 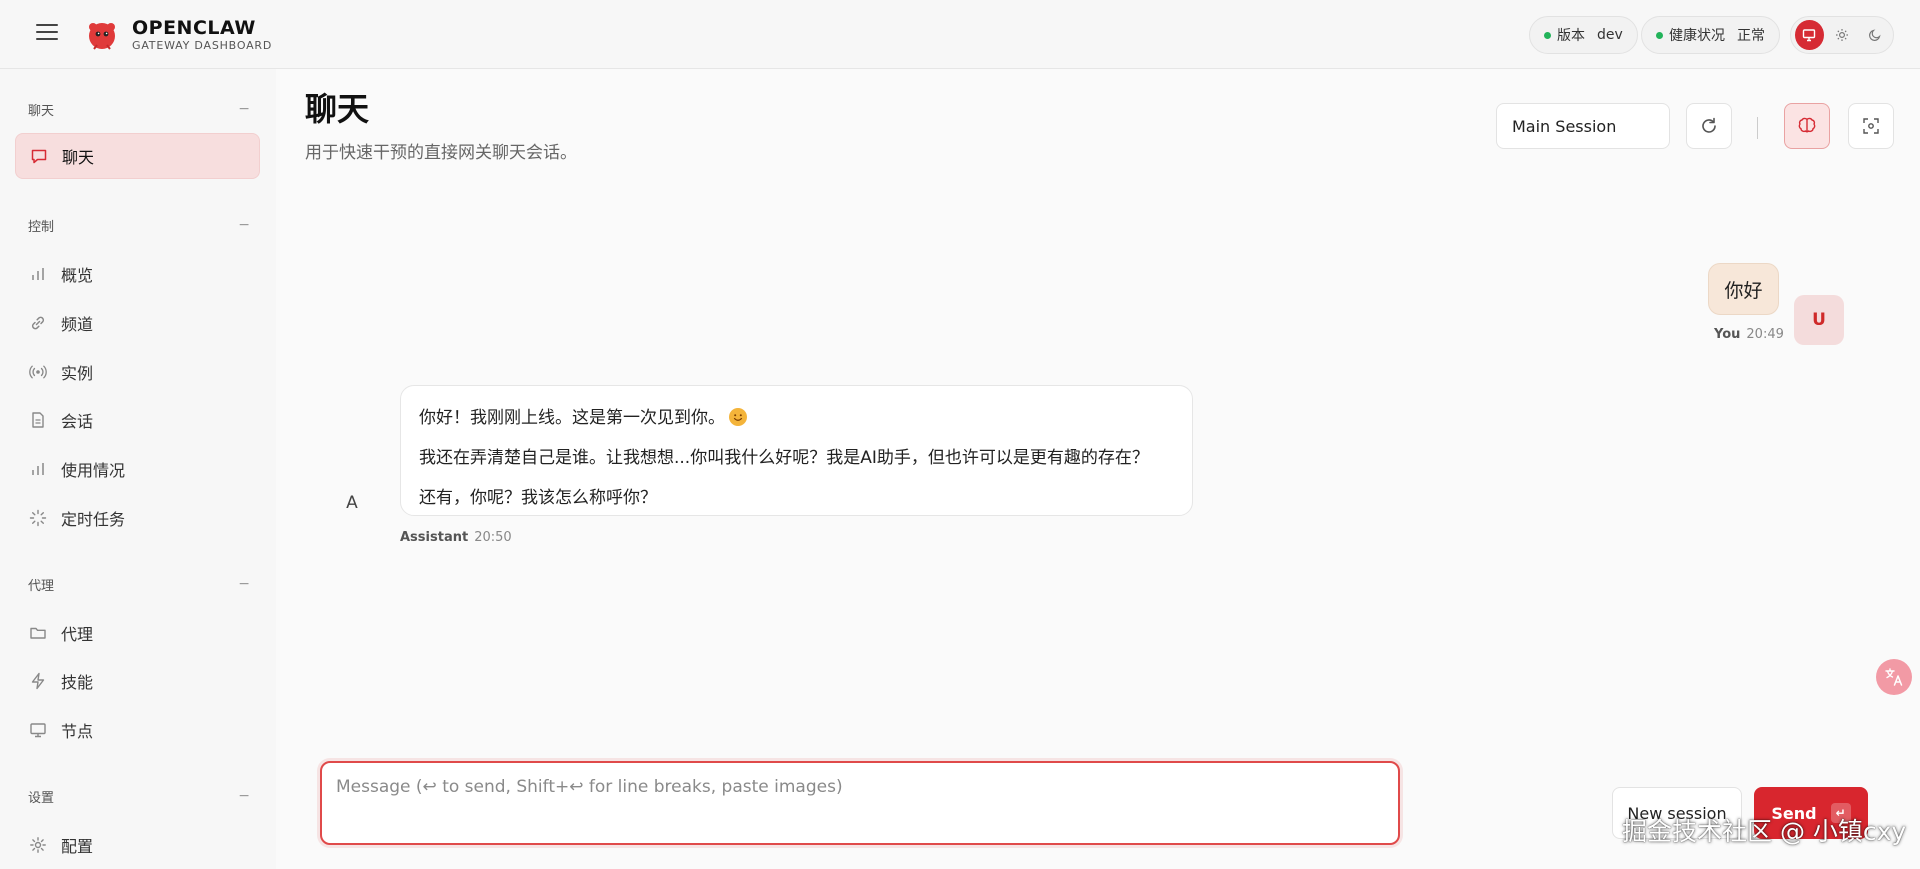 I want to click on toolbar-divider, so click(x=1757, y=128).